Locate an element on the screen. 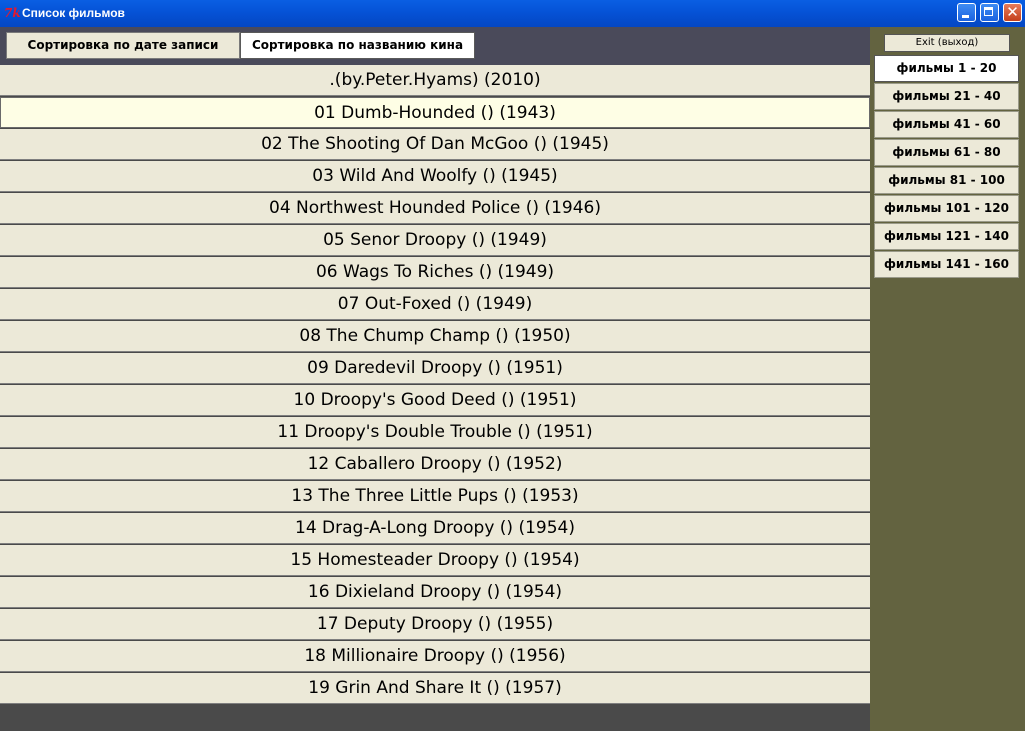  film-row: 15 Homesteader Droopy () (1954) is located at coordinates (435, 560).